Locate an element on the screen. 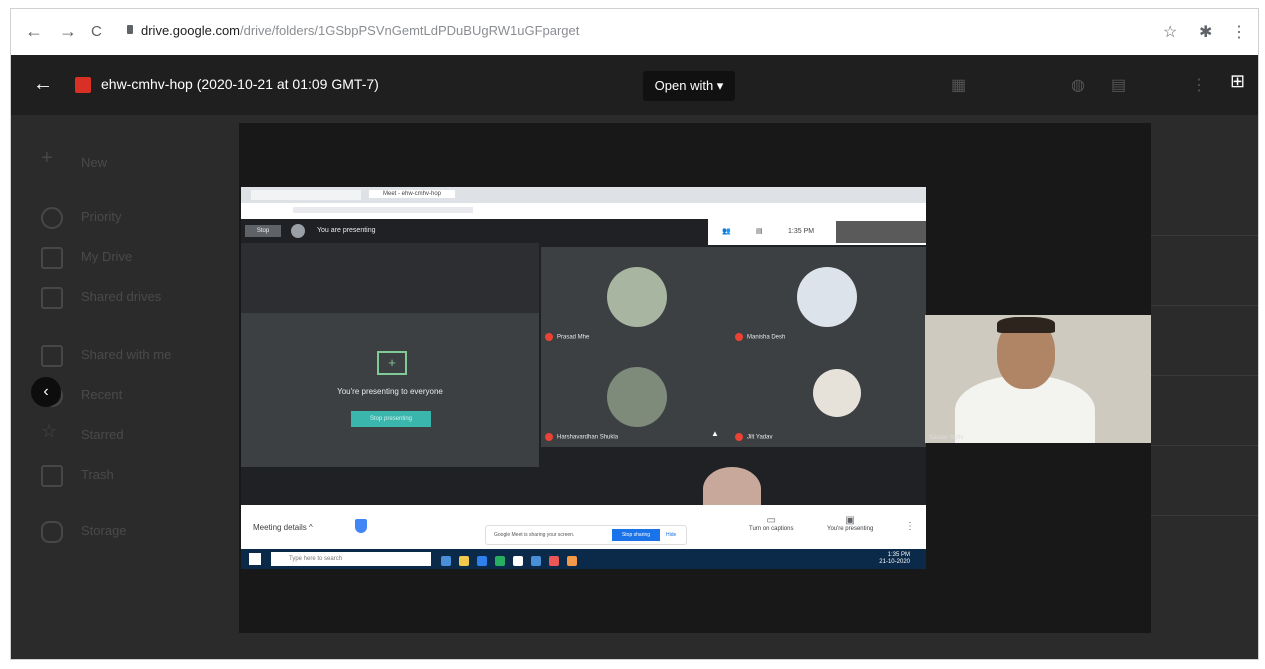  sidebar-item-priority: Priority is located at coordinates (125, 219).